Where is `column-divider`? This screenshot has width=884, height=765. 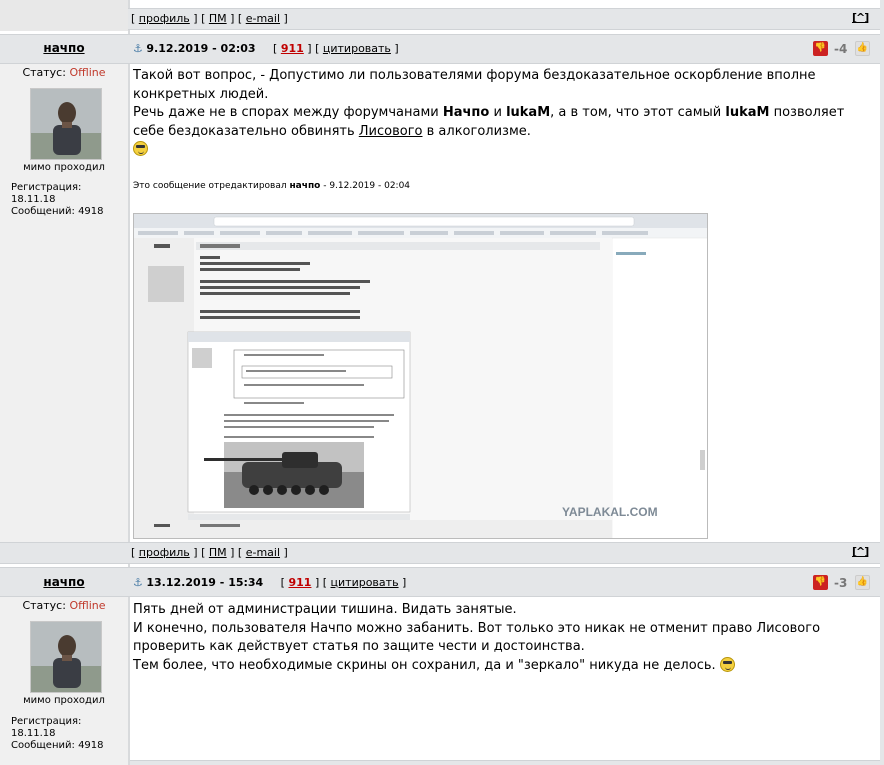 column-divider is located at coordinates (129, 382).